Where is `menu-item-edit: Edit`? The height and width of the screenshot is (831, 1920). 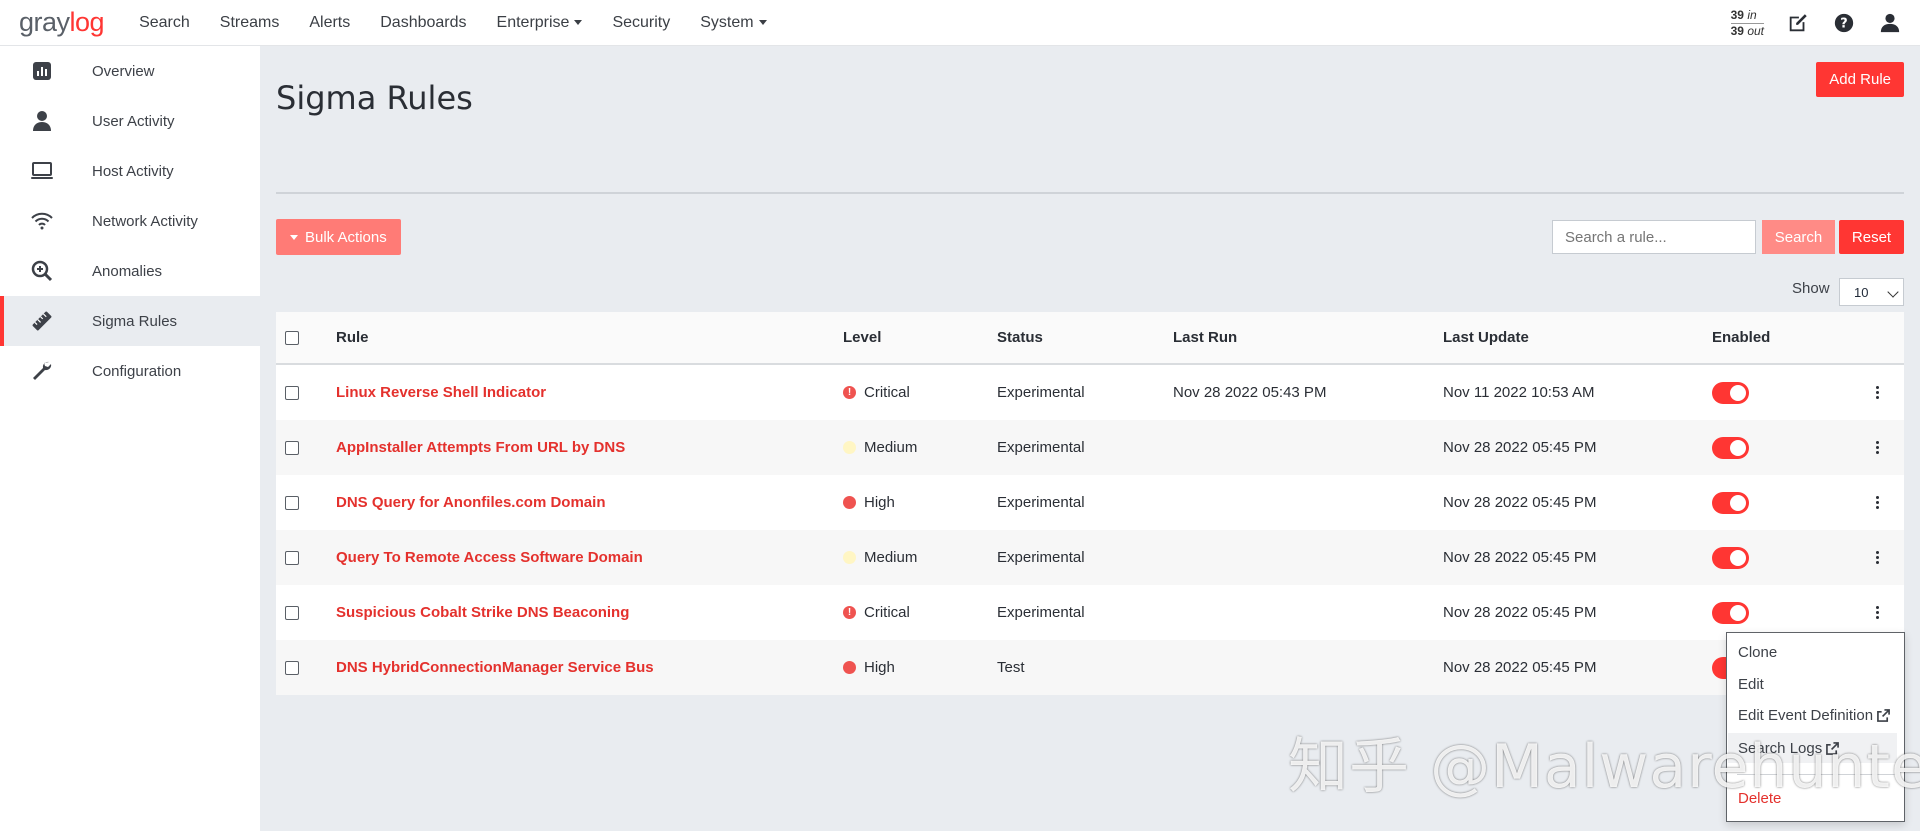
menu-item-edit: Edit is located at coordinates (1751, 684).